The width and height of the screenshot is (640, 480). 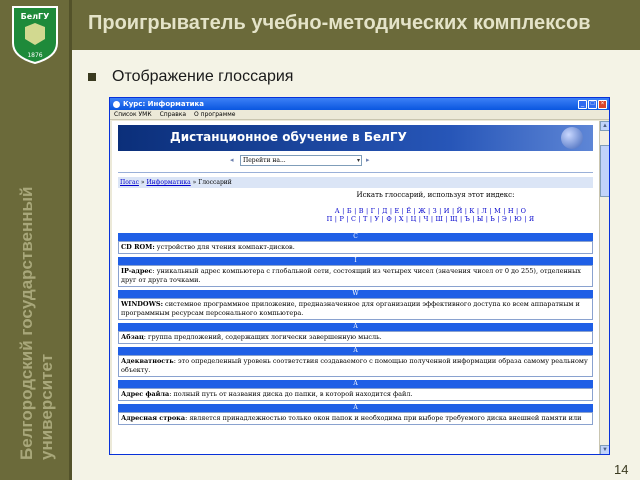 I want to click on window-title: Курс: Информатика, so click(x=164, y=104).